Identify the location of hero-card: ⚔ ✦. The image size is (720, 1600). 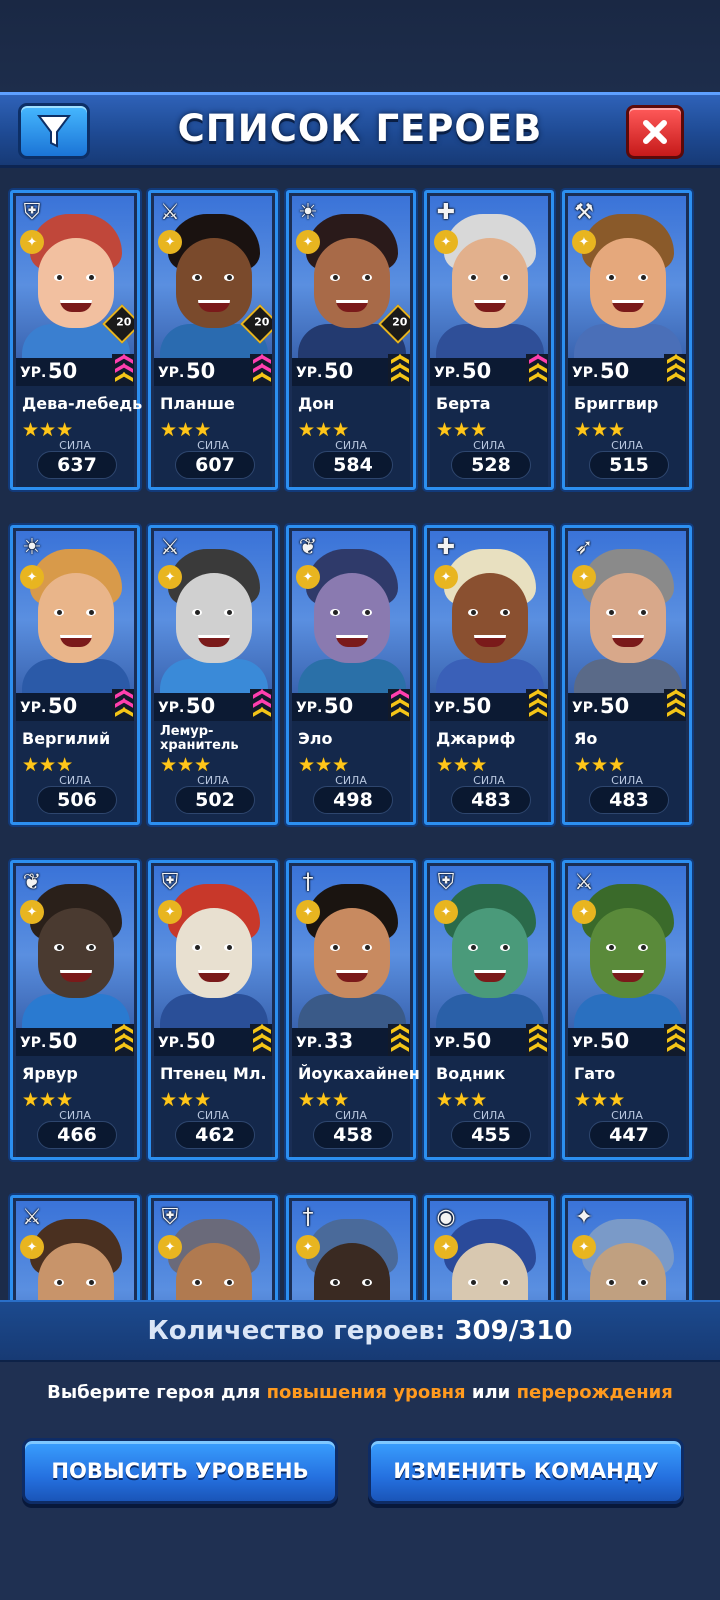
(75, 1247).